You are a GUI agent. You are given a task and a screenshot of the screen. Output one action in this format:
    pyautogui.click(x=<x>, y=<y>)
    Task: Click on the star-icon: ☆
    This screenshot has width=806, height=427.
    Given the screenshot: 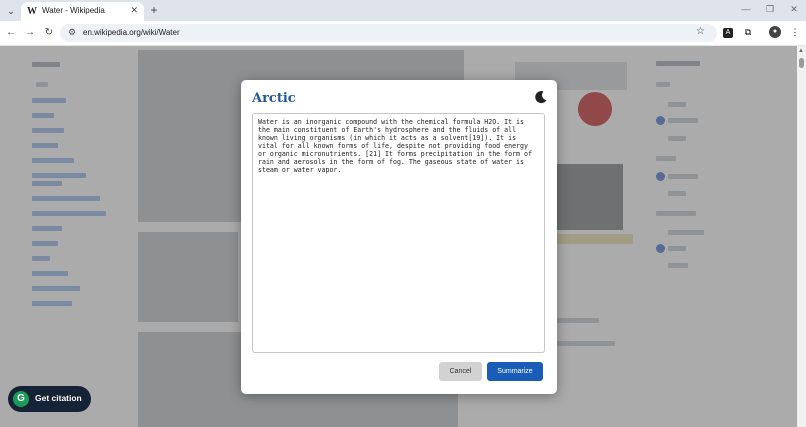 What is the action you would take?
    pyautogui.click(x=700, y=31)
    